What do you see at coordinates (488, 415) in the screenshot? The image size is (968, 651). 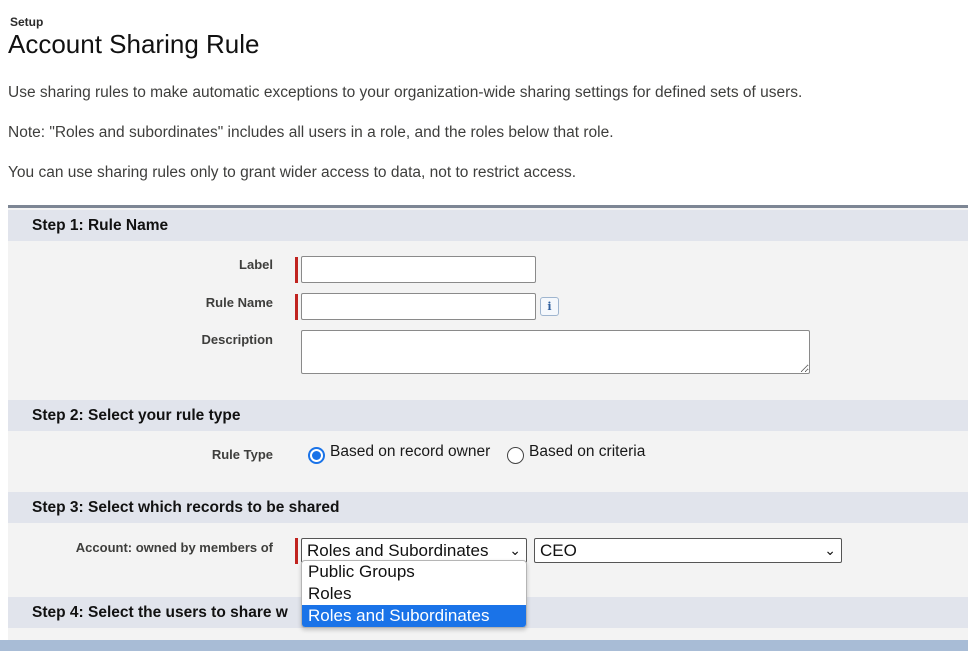 I see `step2-header: Step 2: Select your rule type` at bounding box center [488, 415].